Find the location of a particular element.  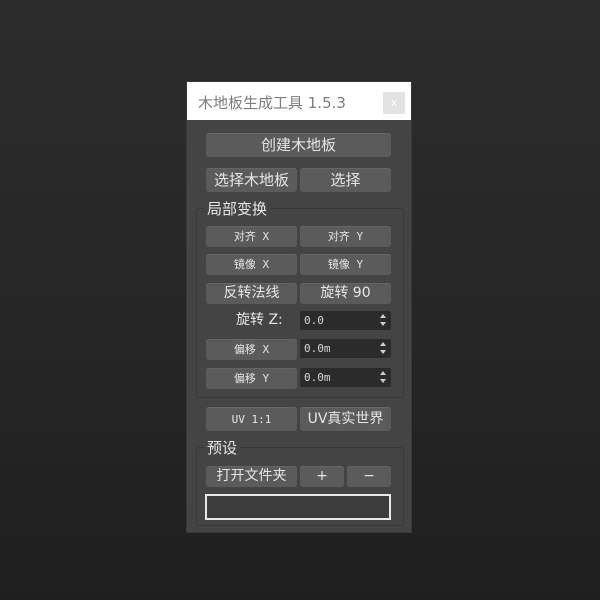

close-icon: x is located at coordinates (394, 102).